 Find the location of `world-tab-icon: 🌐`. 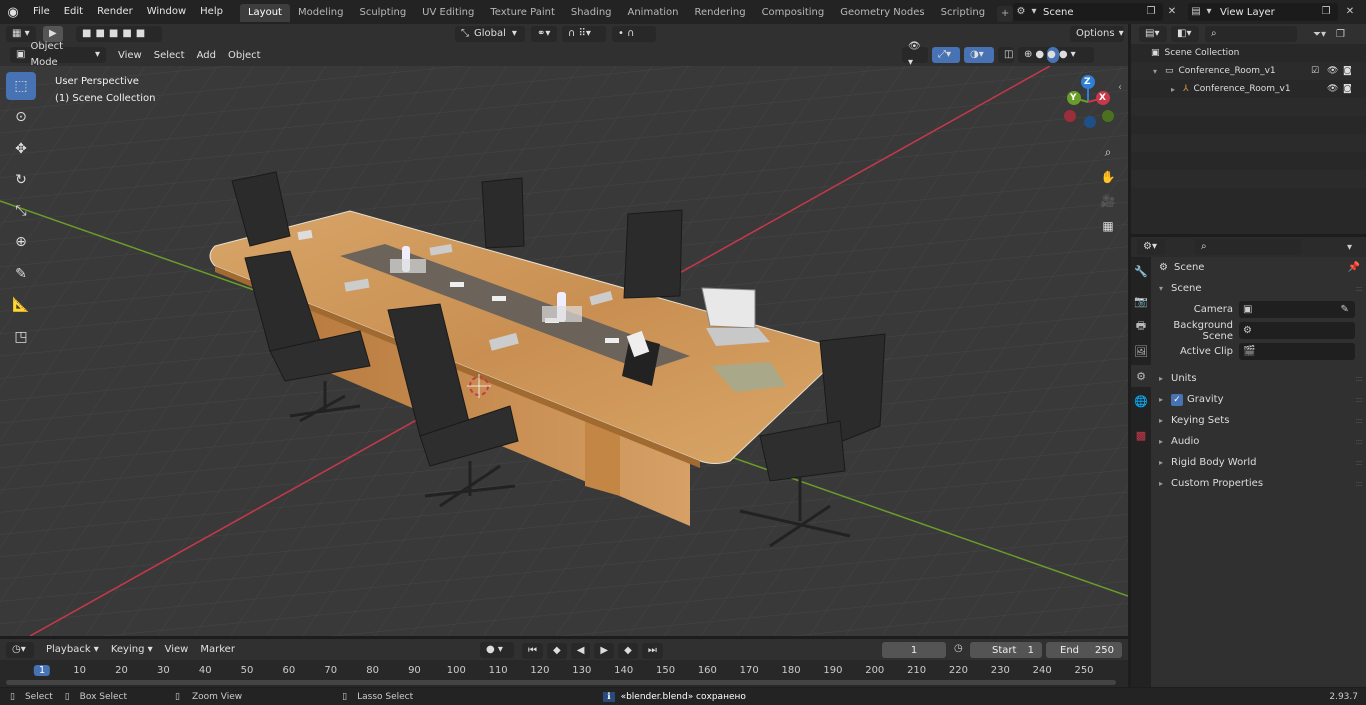

world-tab-icon: 🌐 is located at coordinates (1141, 401).